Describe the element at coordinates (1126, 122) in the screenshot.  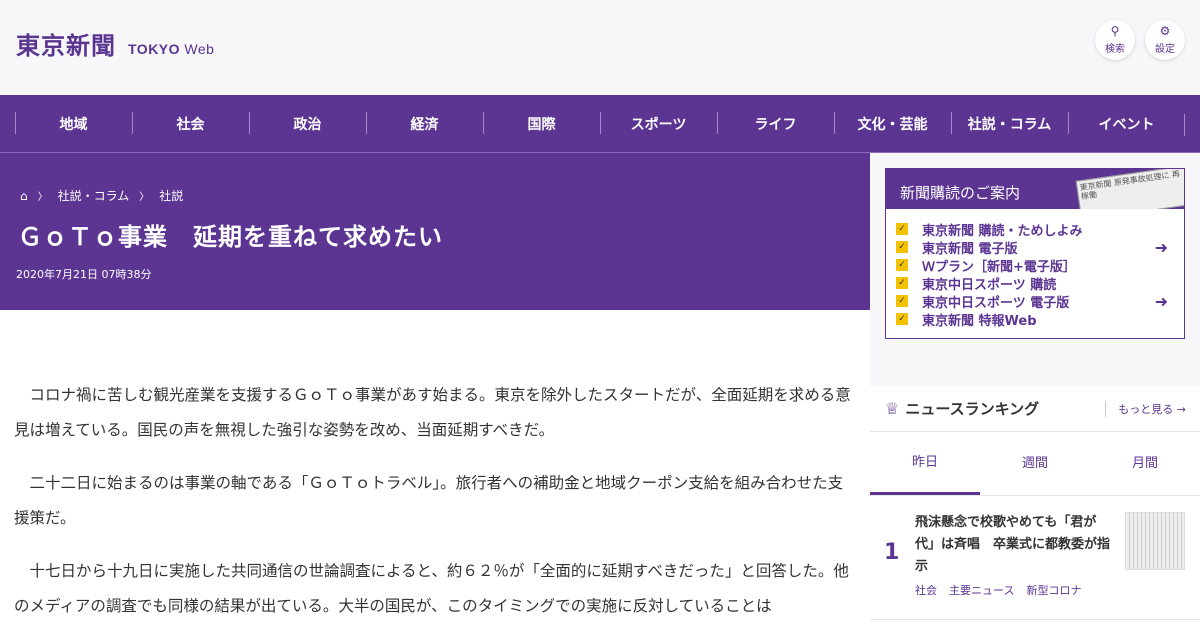
I see `nav-item-events: イベント` at that location.